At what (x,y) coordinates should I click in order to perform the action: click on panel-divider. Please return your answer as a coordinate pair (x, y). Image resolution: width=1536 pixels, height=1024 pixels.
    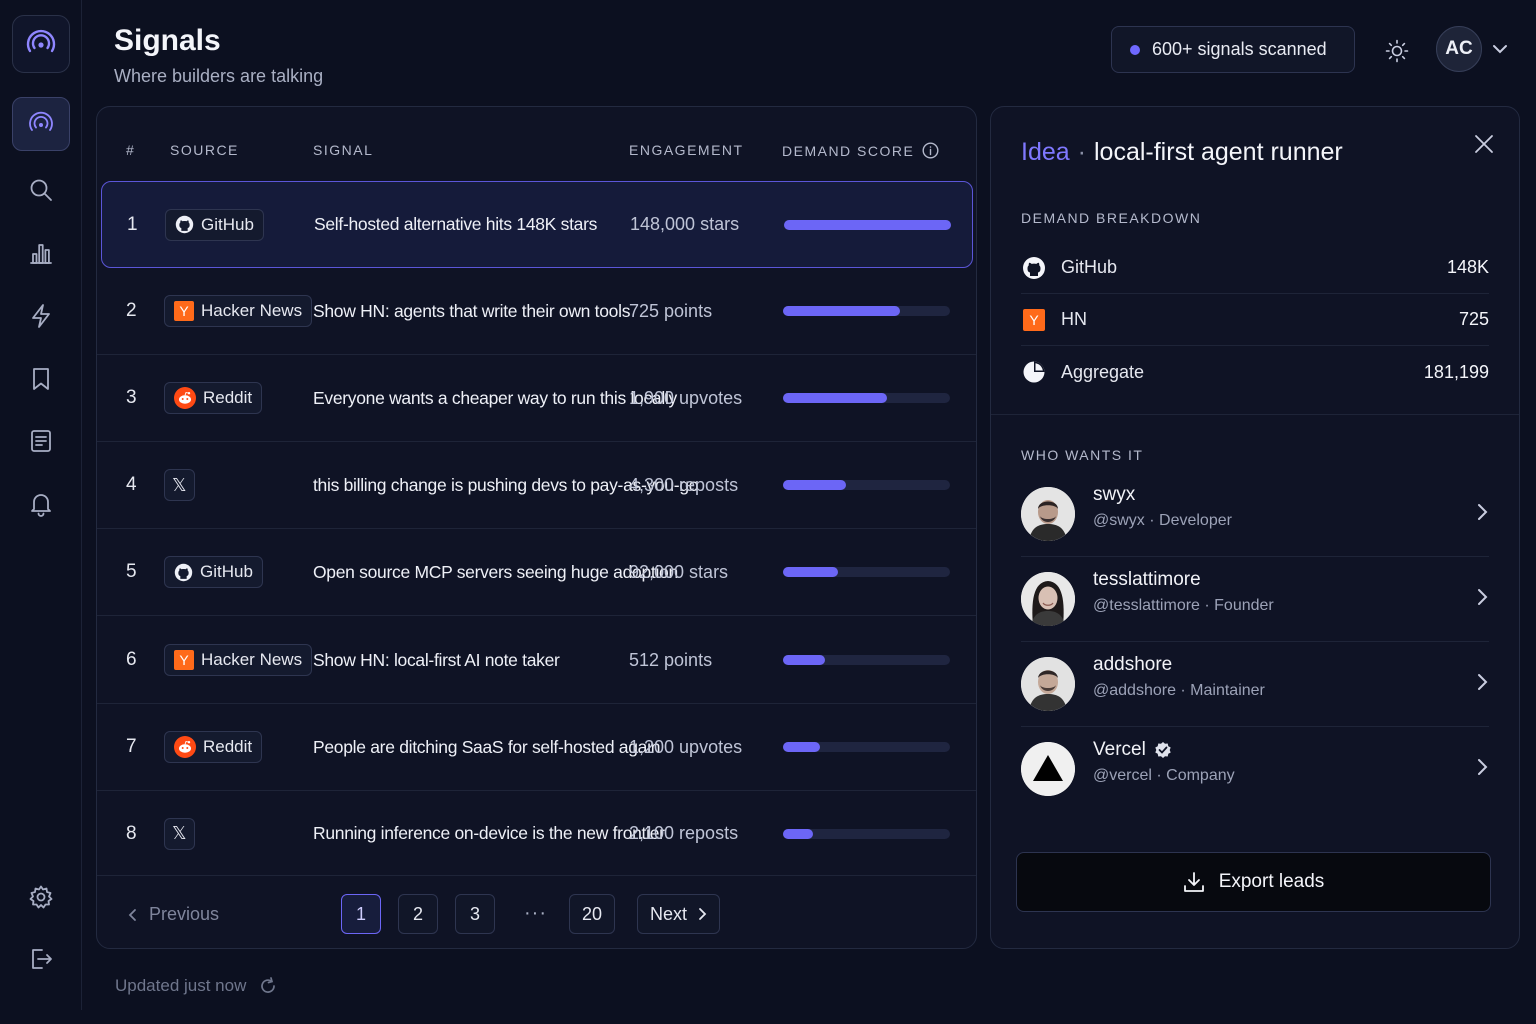
    Looking at the image, I should click on (1255, 414).